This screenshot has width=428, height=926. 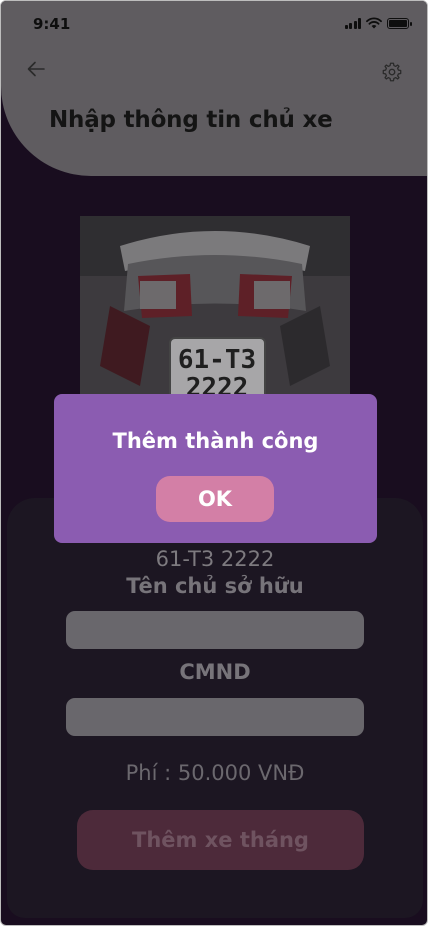 I want to click on status-icons, so click(x=378, y=23).